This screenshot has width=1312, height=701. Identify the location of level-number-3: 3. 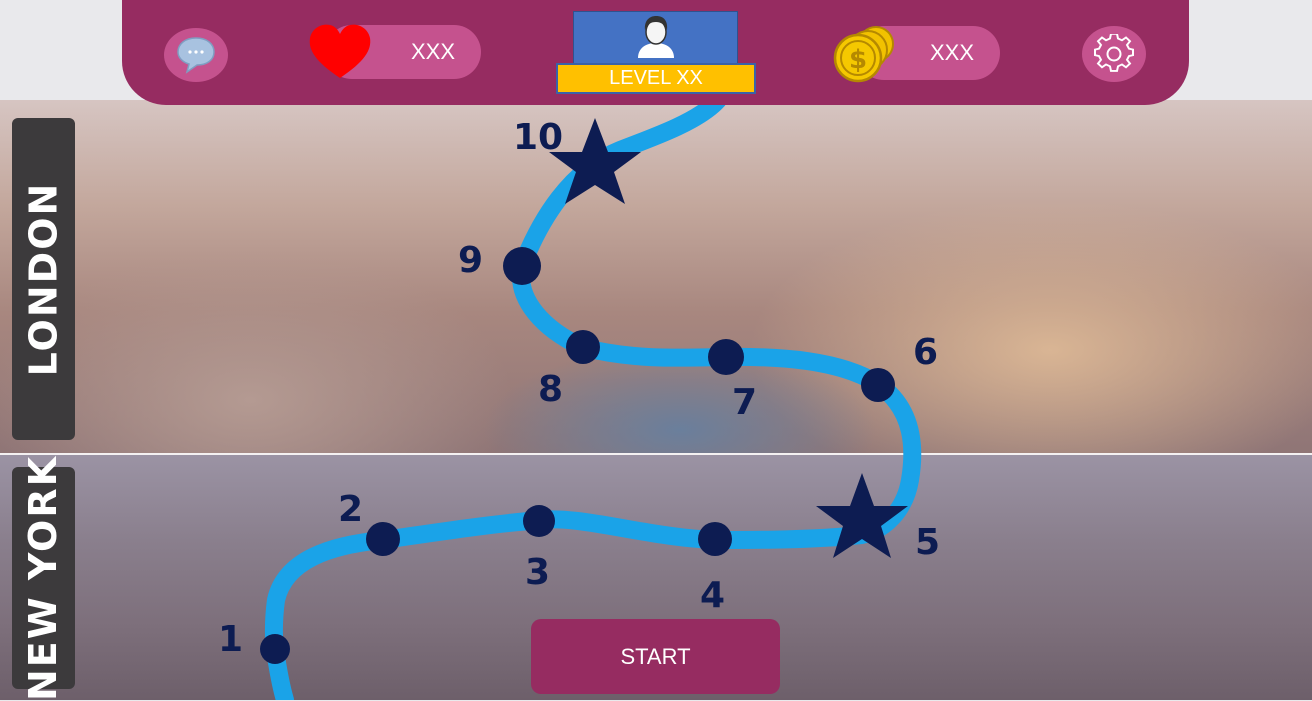
(538, 572).